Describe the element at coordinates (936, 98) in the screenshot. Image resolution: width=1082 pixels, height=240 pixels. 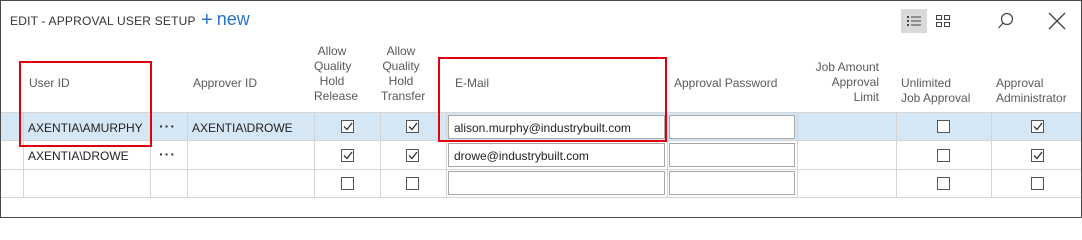
I see `header-line: Job Approval` at that location.